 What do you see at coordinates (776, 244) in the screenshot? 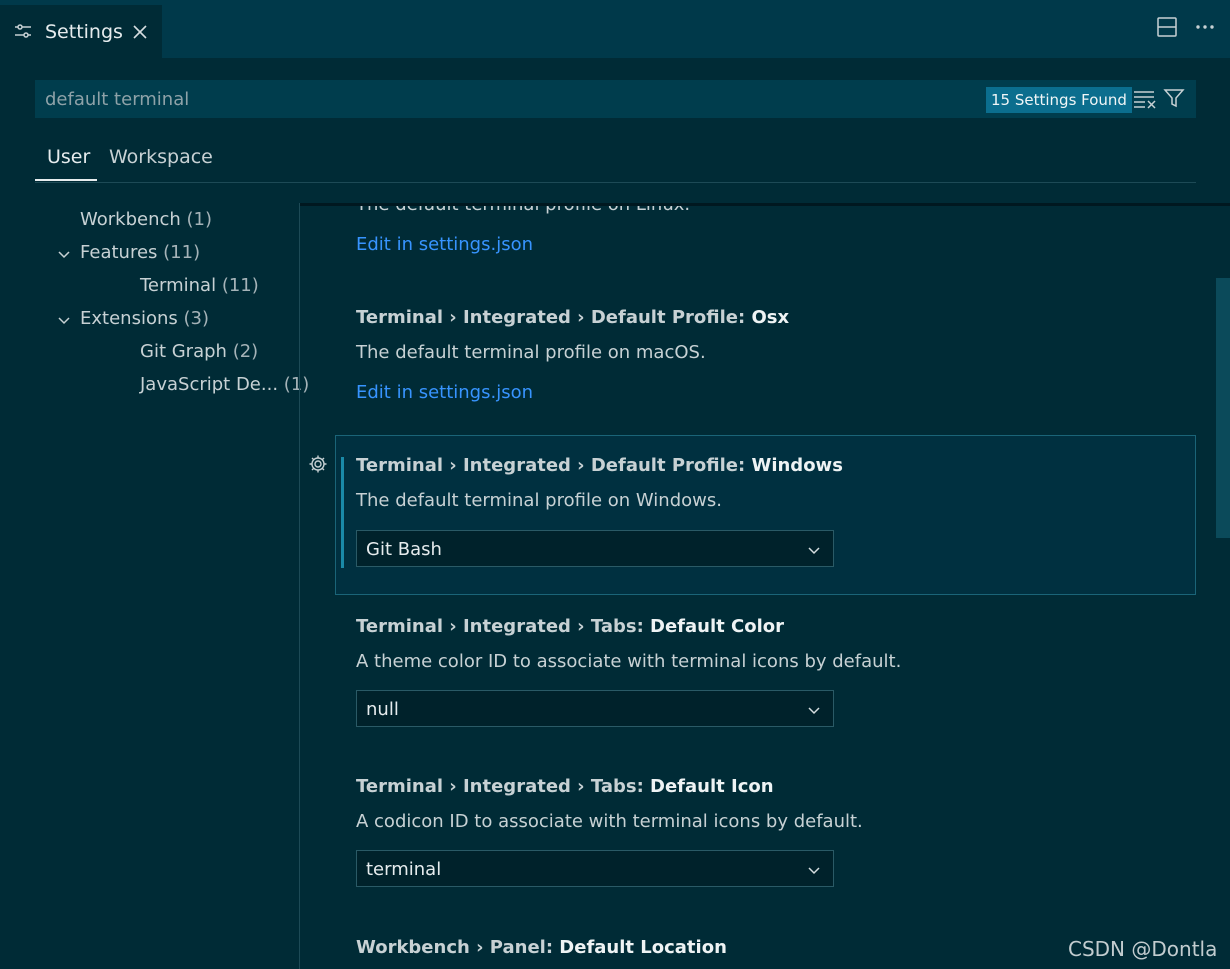
I see `setting-linux-link: Edit in settings.json` at bounding box center [776, 244].